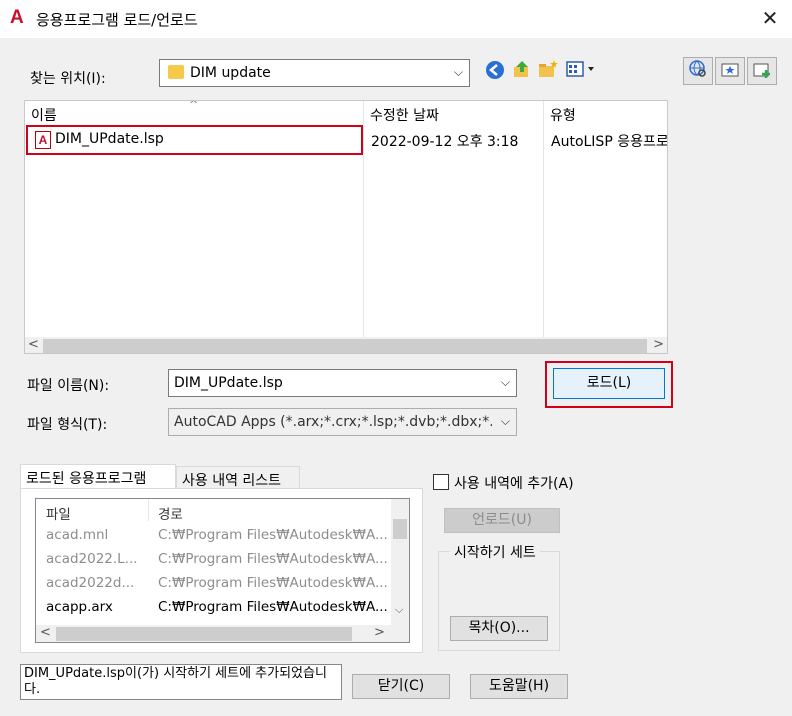 Image resolution: width=792 pixels, height=716 pixels. Describe the element at coordinates (762, 71) in the screenshot. I see `add-to-favorites-icon` at that location.